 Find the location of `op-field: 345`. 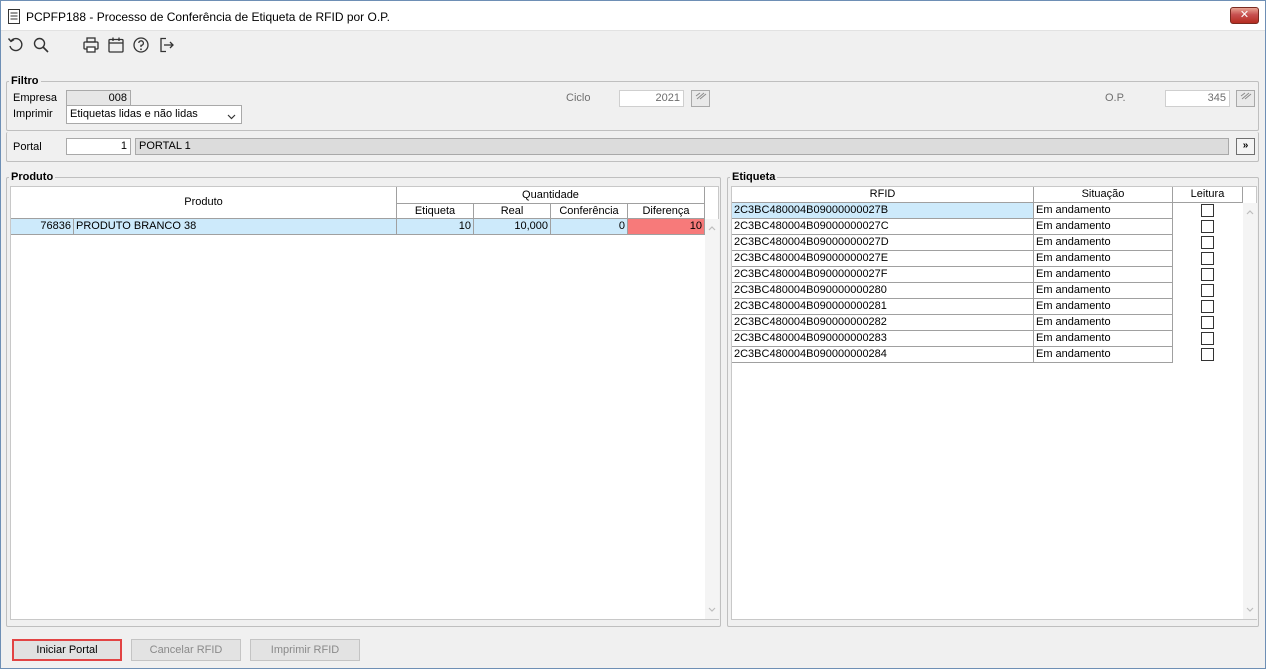

op-field: 345 is located at coordinates (1197, 98).